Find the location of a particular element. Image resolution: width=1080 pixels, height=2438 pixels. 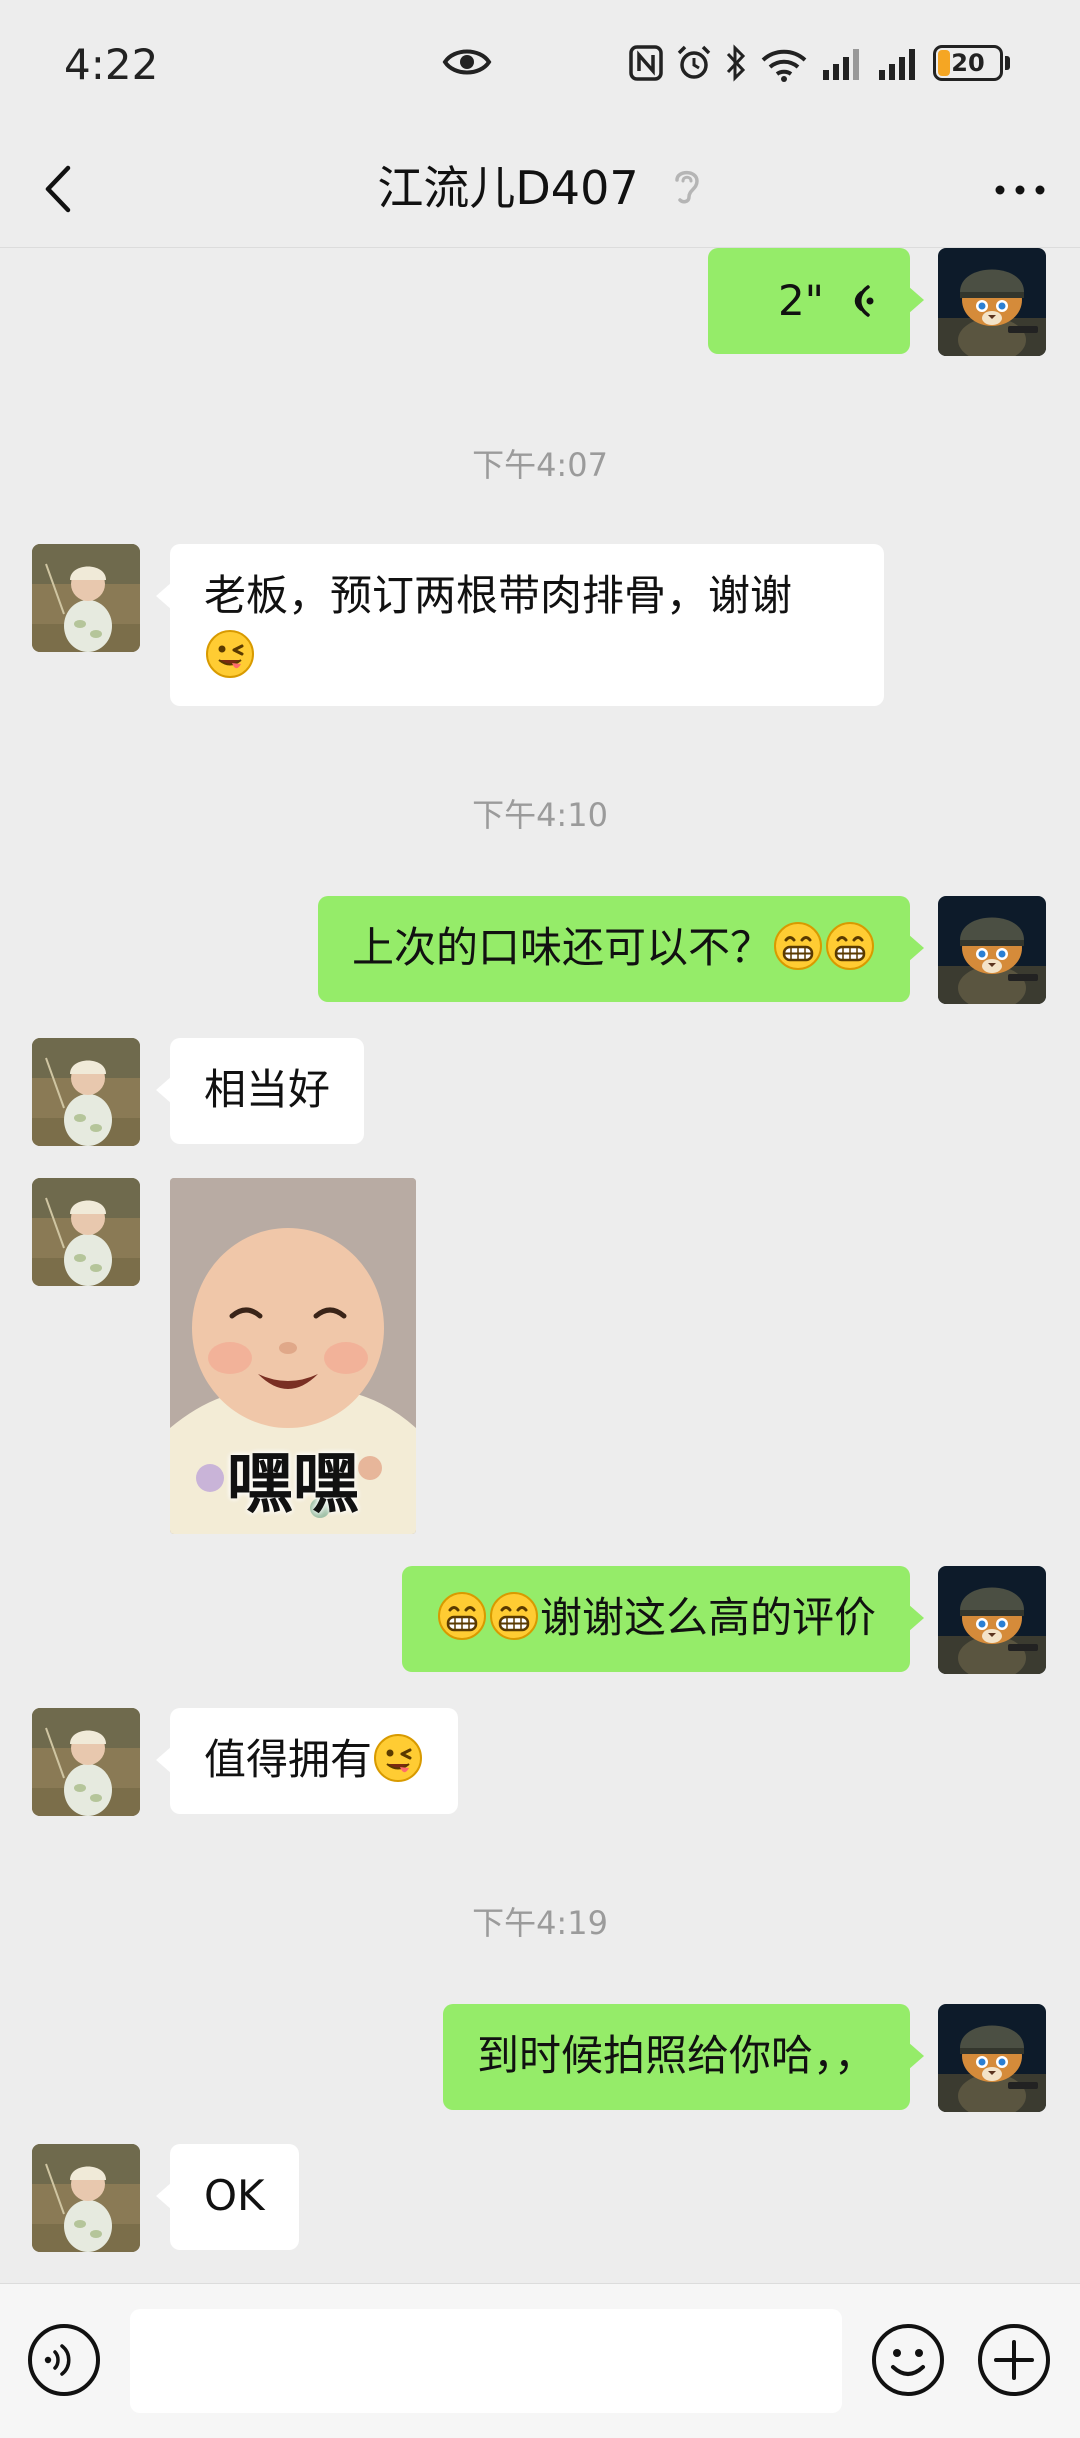

status-icons: 20 is located at coordinates (819, 63).